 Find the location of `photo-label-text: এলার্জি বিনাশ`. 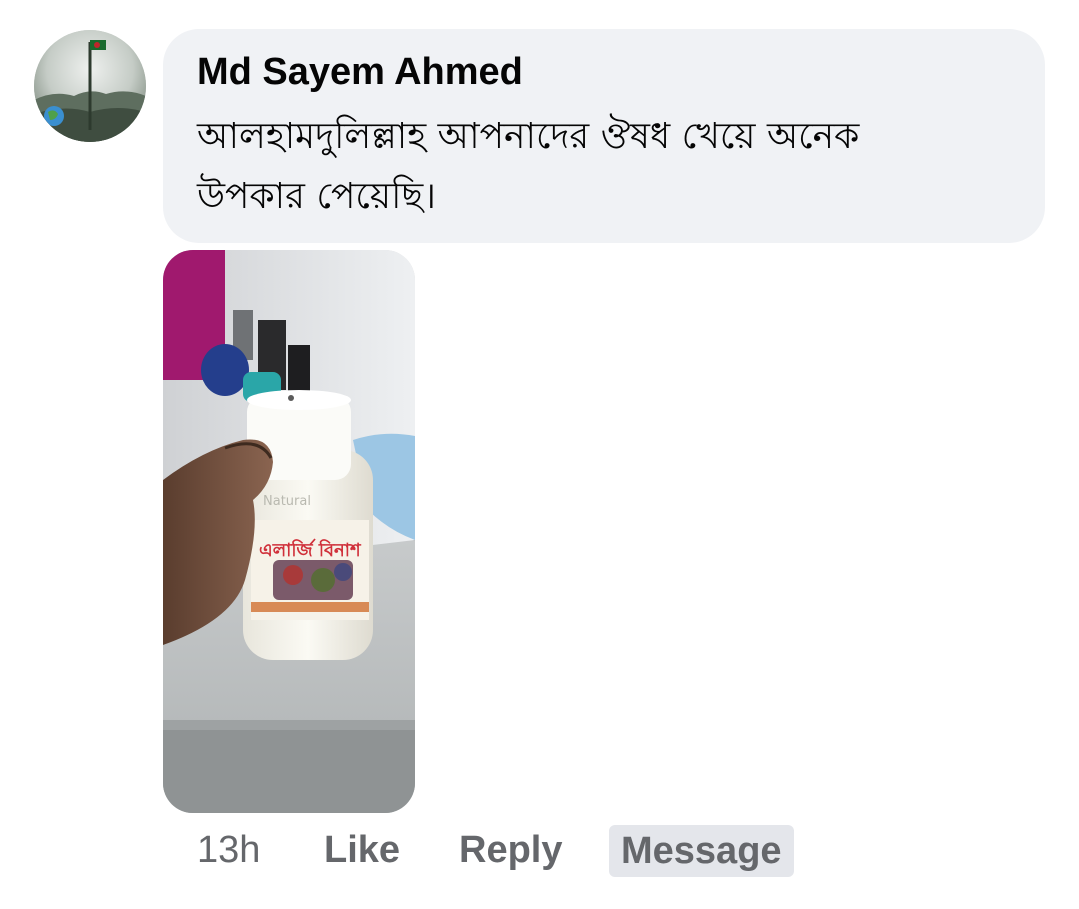

photo-label-text: এলার্জি বিনাশ is located at coordinates (310, 549).